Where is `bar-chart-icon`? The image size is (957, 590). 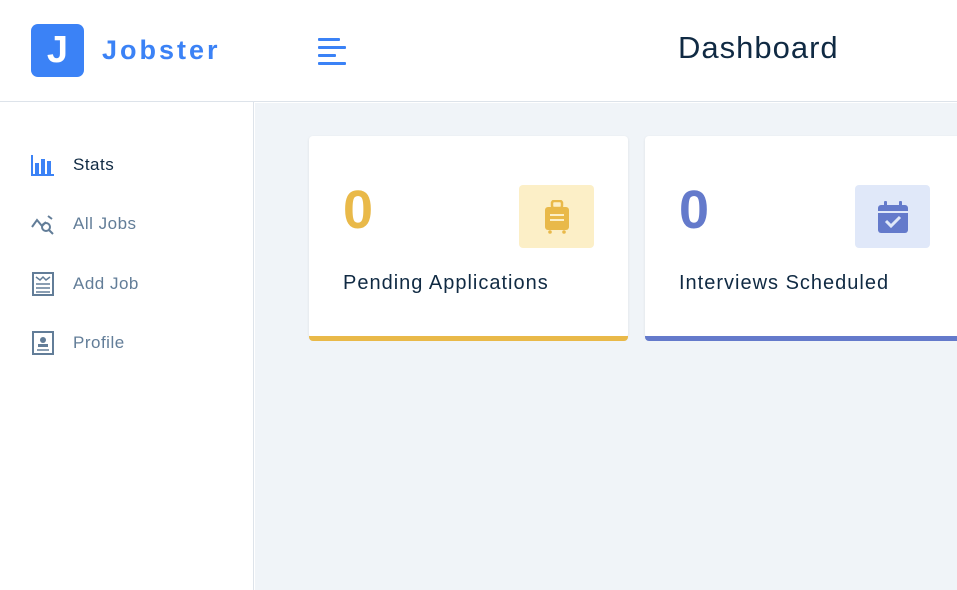
bar-chart-icon is located at coordinates (43, 165).